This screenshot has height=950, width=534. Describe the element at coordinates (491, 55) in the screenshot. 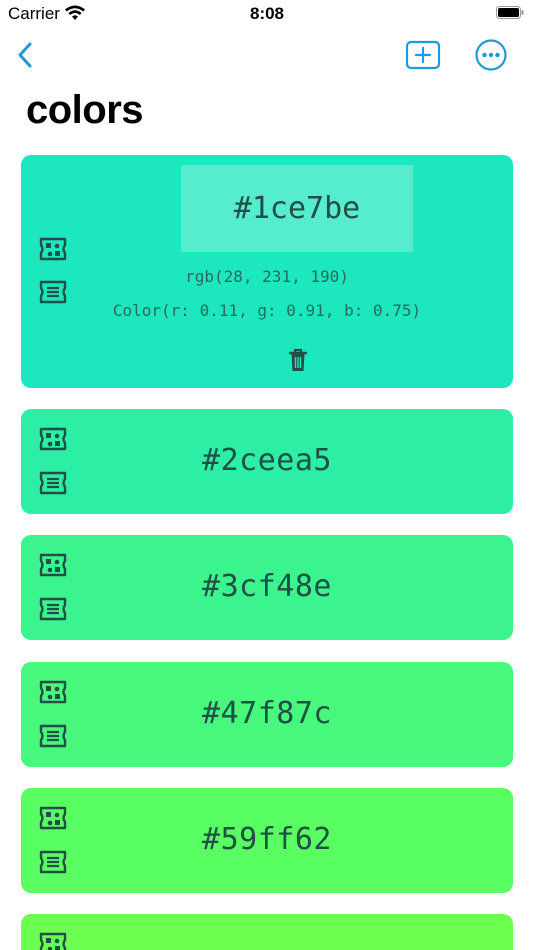

I see `more-options-button` at that location.